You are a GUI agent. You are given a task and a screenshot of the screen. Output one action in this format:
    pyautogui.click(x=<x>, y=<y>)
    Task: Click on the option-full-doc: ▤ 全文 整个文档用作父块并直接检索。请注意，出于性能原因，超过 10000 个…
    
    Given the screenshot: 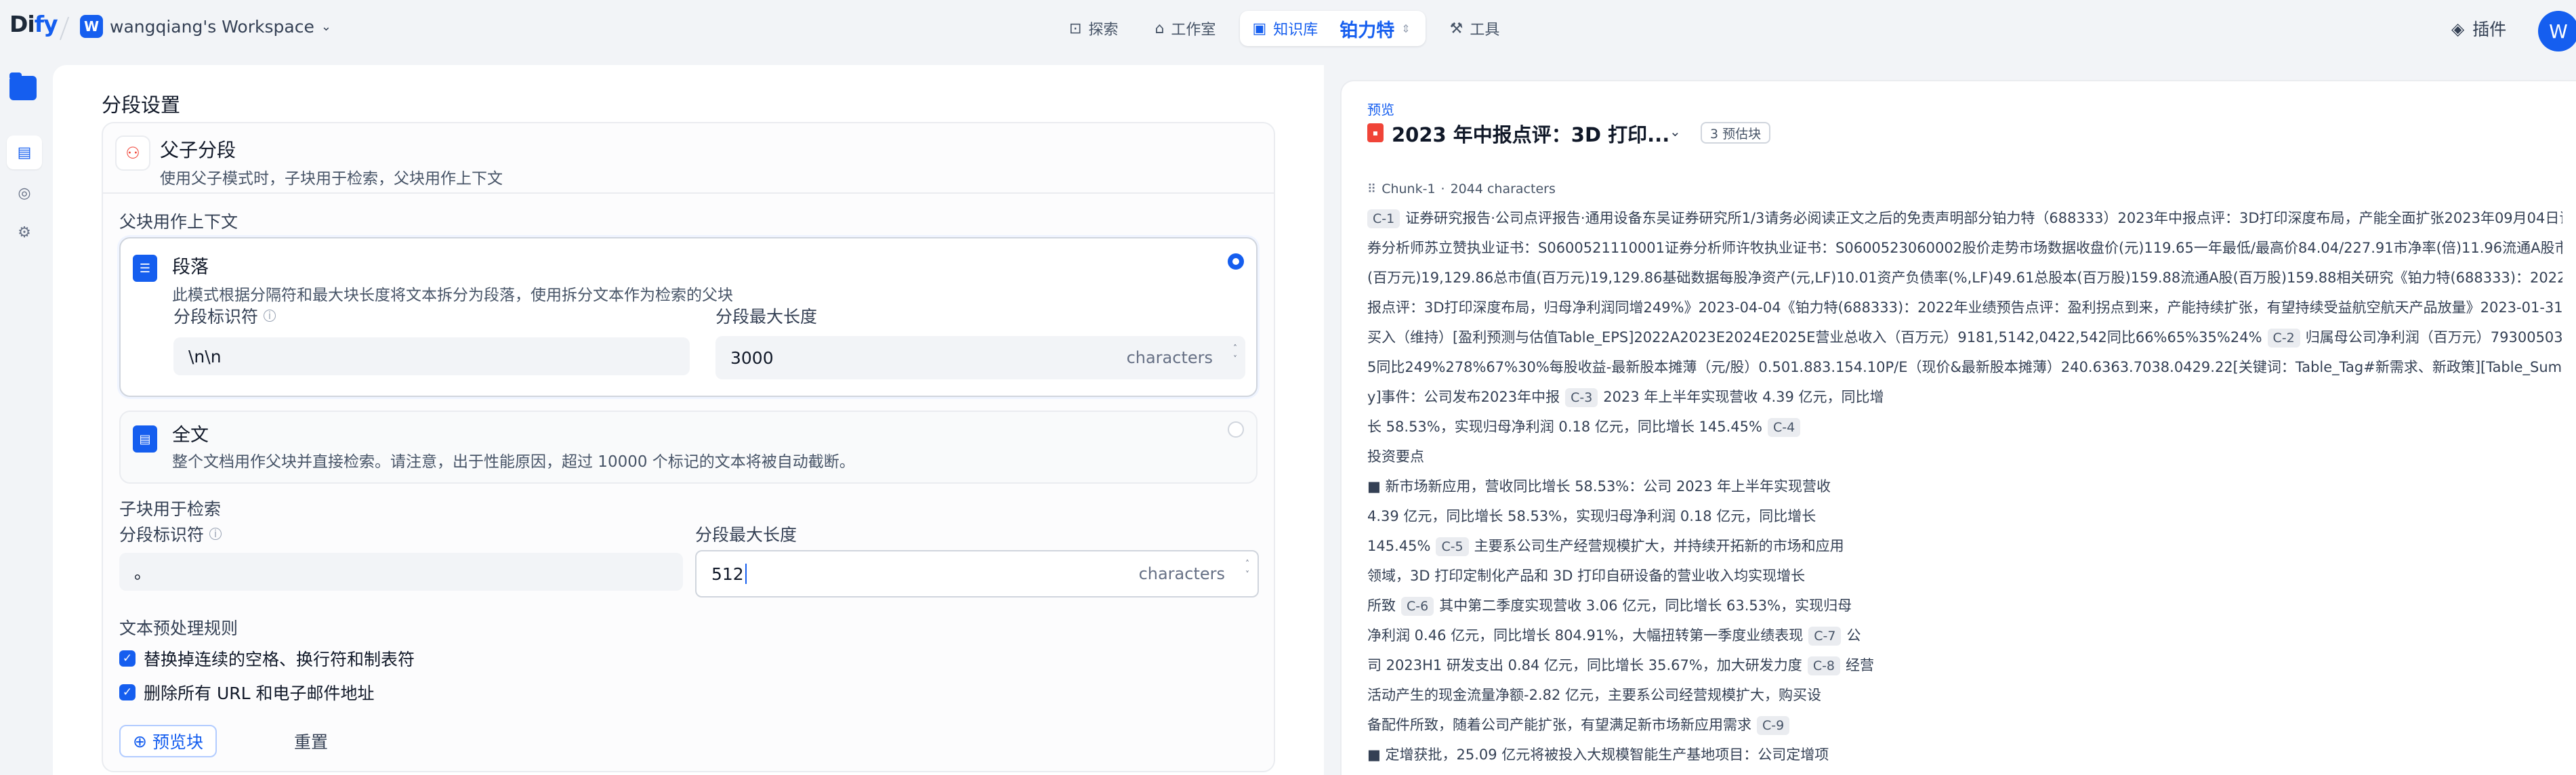 What is the action you would take?
    pyautogui.click(x=688, y=447)
    